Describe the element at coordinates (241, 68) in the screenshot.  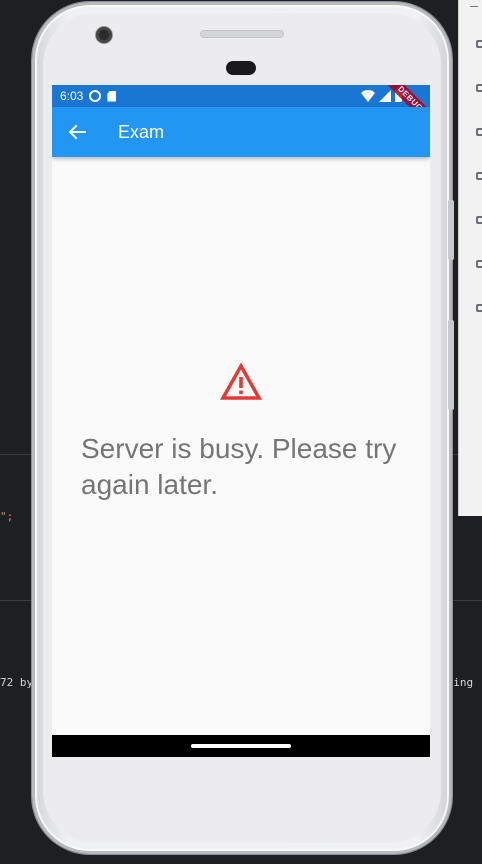
I see `speaker-grille` at that location.